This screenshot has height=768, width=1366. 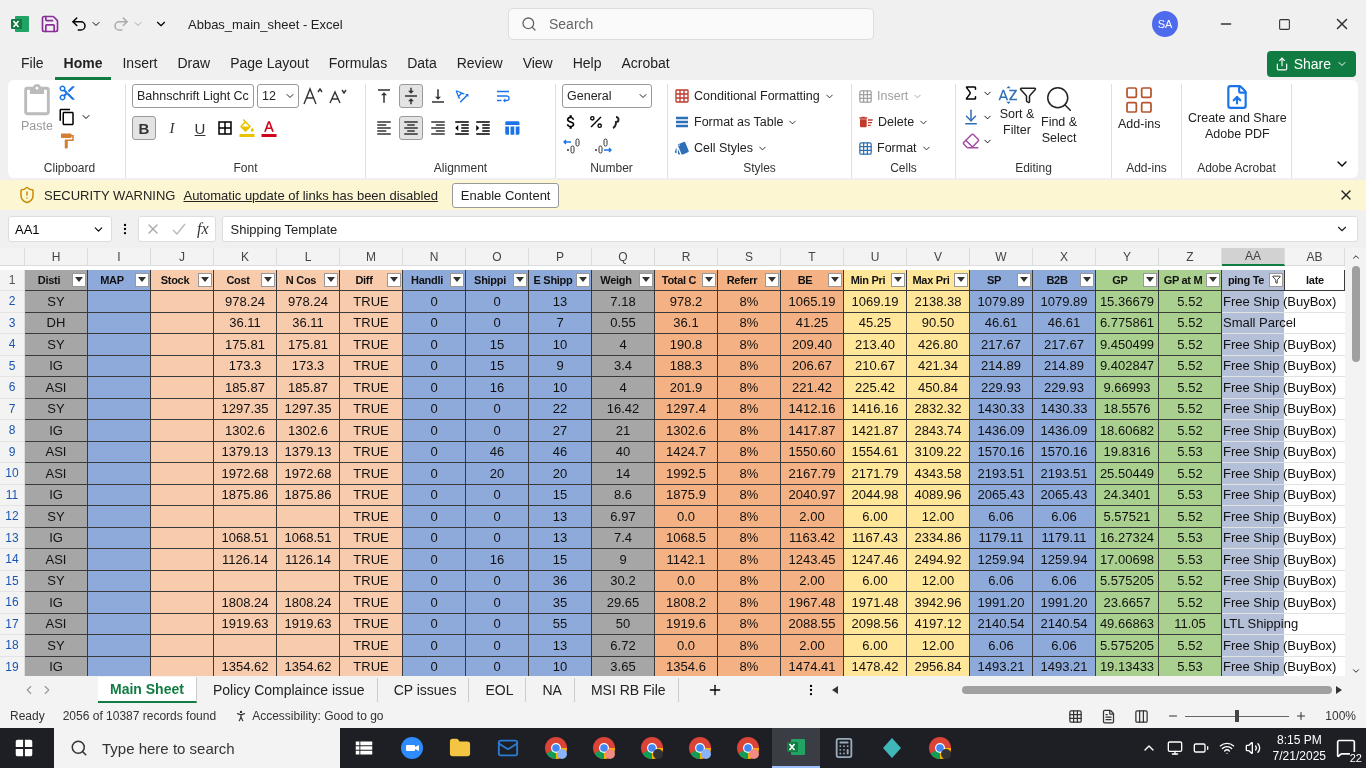 What do you see at coordinates (12, 366) in the screenshot?
I see `row-number: 5` at bounding box center [12, 366].